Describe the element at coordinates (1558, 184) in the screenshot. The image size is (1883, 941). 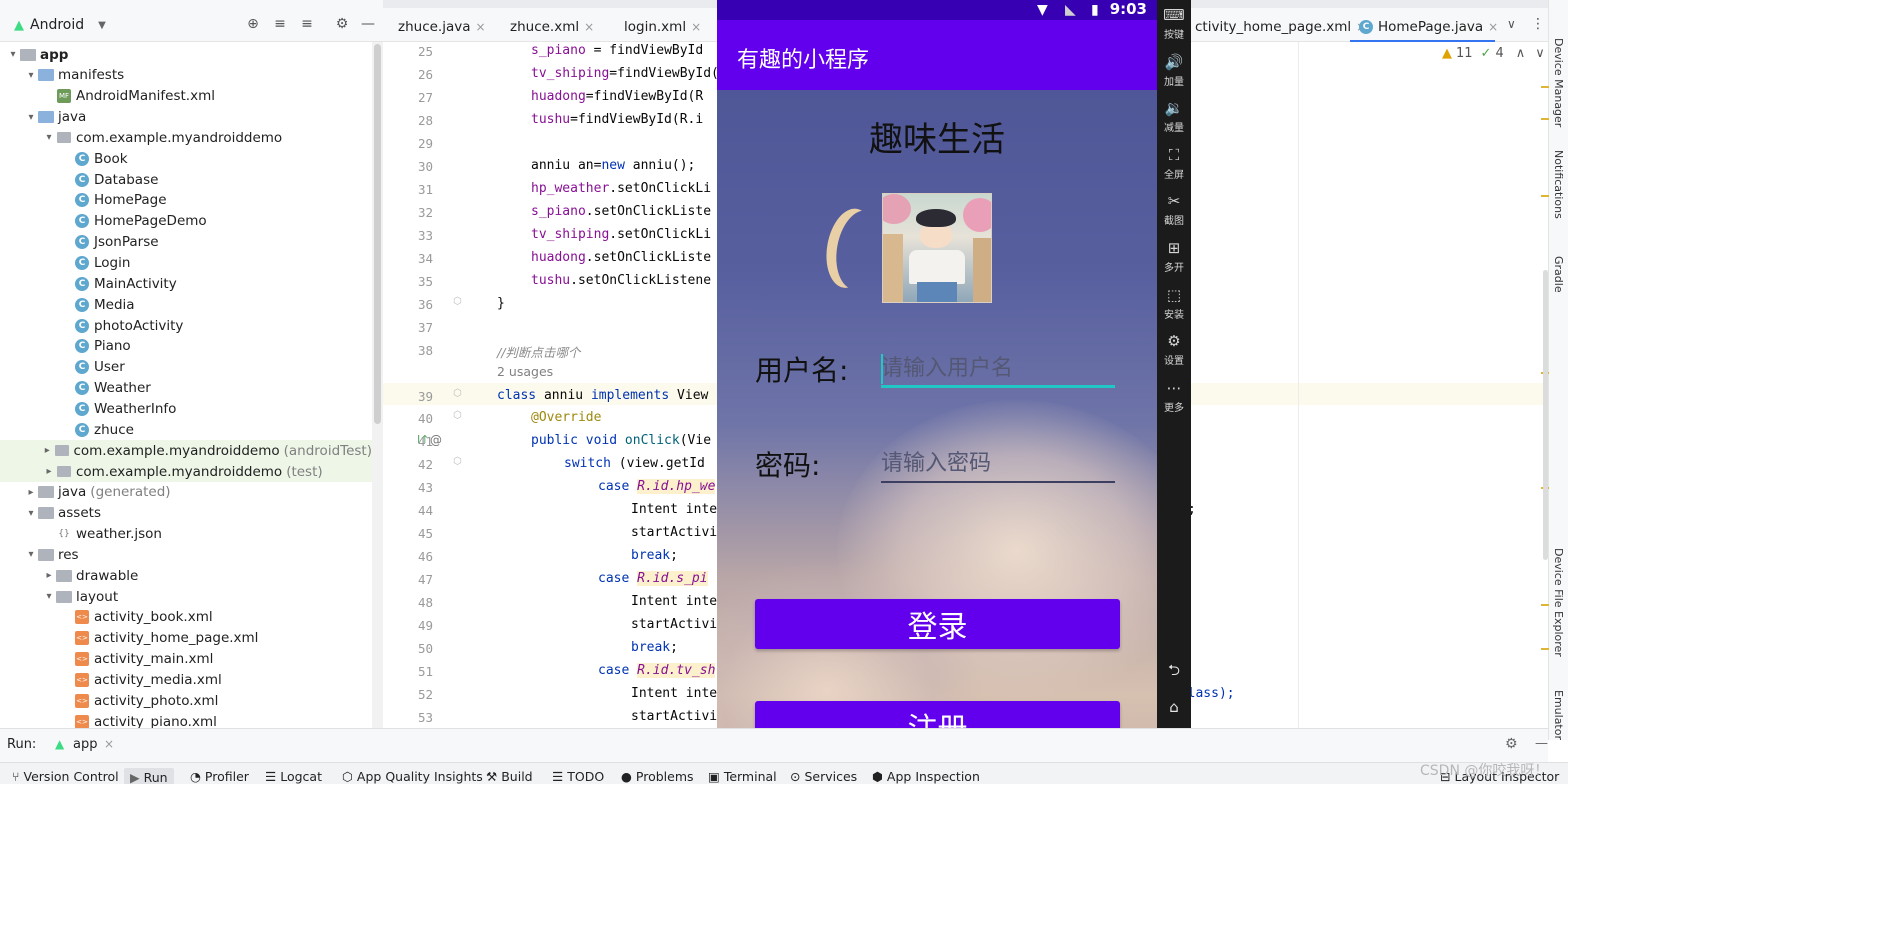
I see `notifications-tool: Notifications` at that location.